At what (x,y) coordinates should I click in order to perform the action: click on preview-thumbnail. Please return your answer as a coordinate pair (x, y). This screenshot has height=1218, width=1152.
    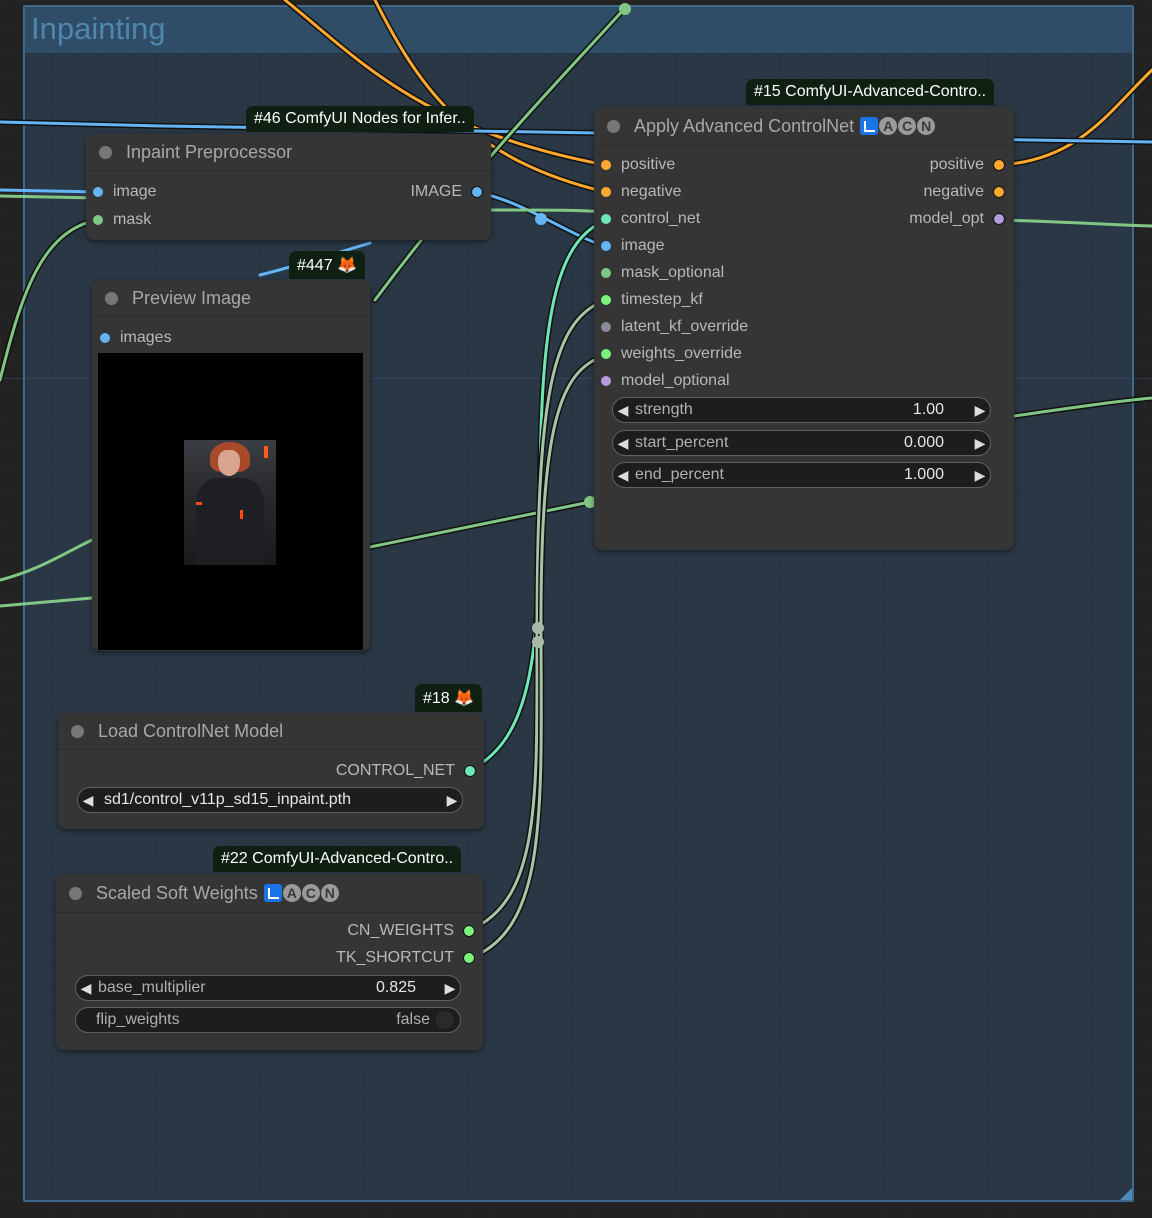
    Looking at the image, I should click on (230, 502).